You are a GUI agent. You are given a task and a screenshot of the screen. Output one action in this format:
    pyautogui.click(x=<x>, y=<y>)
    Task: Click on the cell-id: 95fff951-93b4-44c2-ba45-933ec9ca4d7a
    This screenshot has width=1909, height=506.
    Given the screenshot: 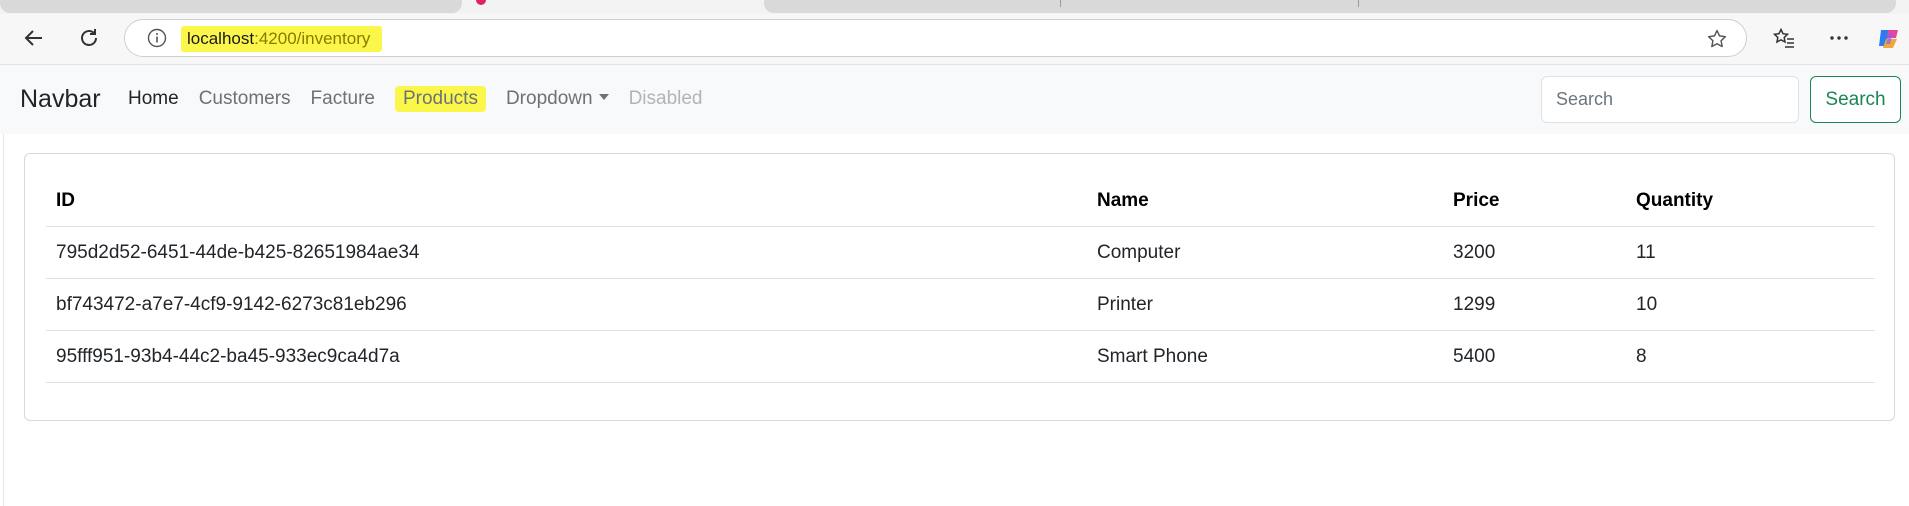 What is the action you would take?
    pyautogui.click(x=566, y=356)
    